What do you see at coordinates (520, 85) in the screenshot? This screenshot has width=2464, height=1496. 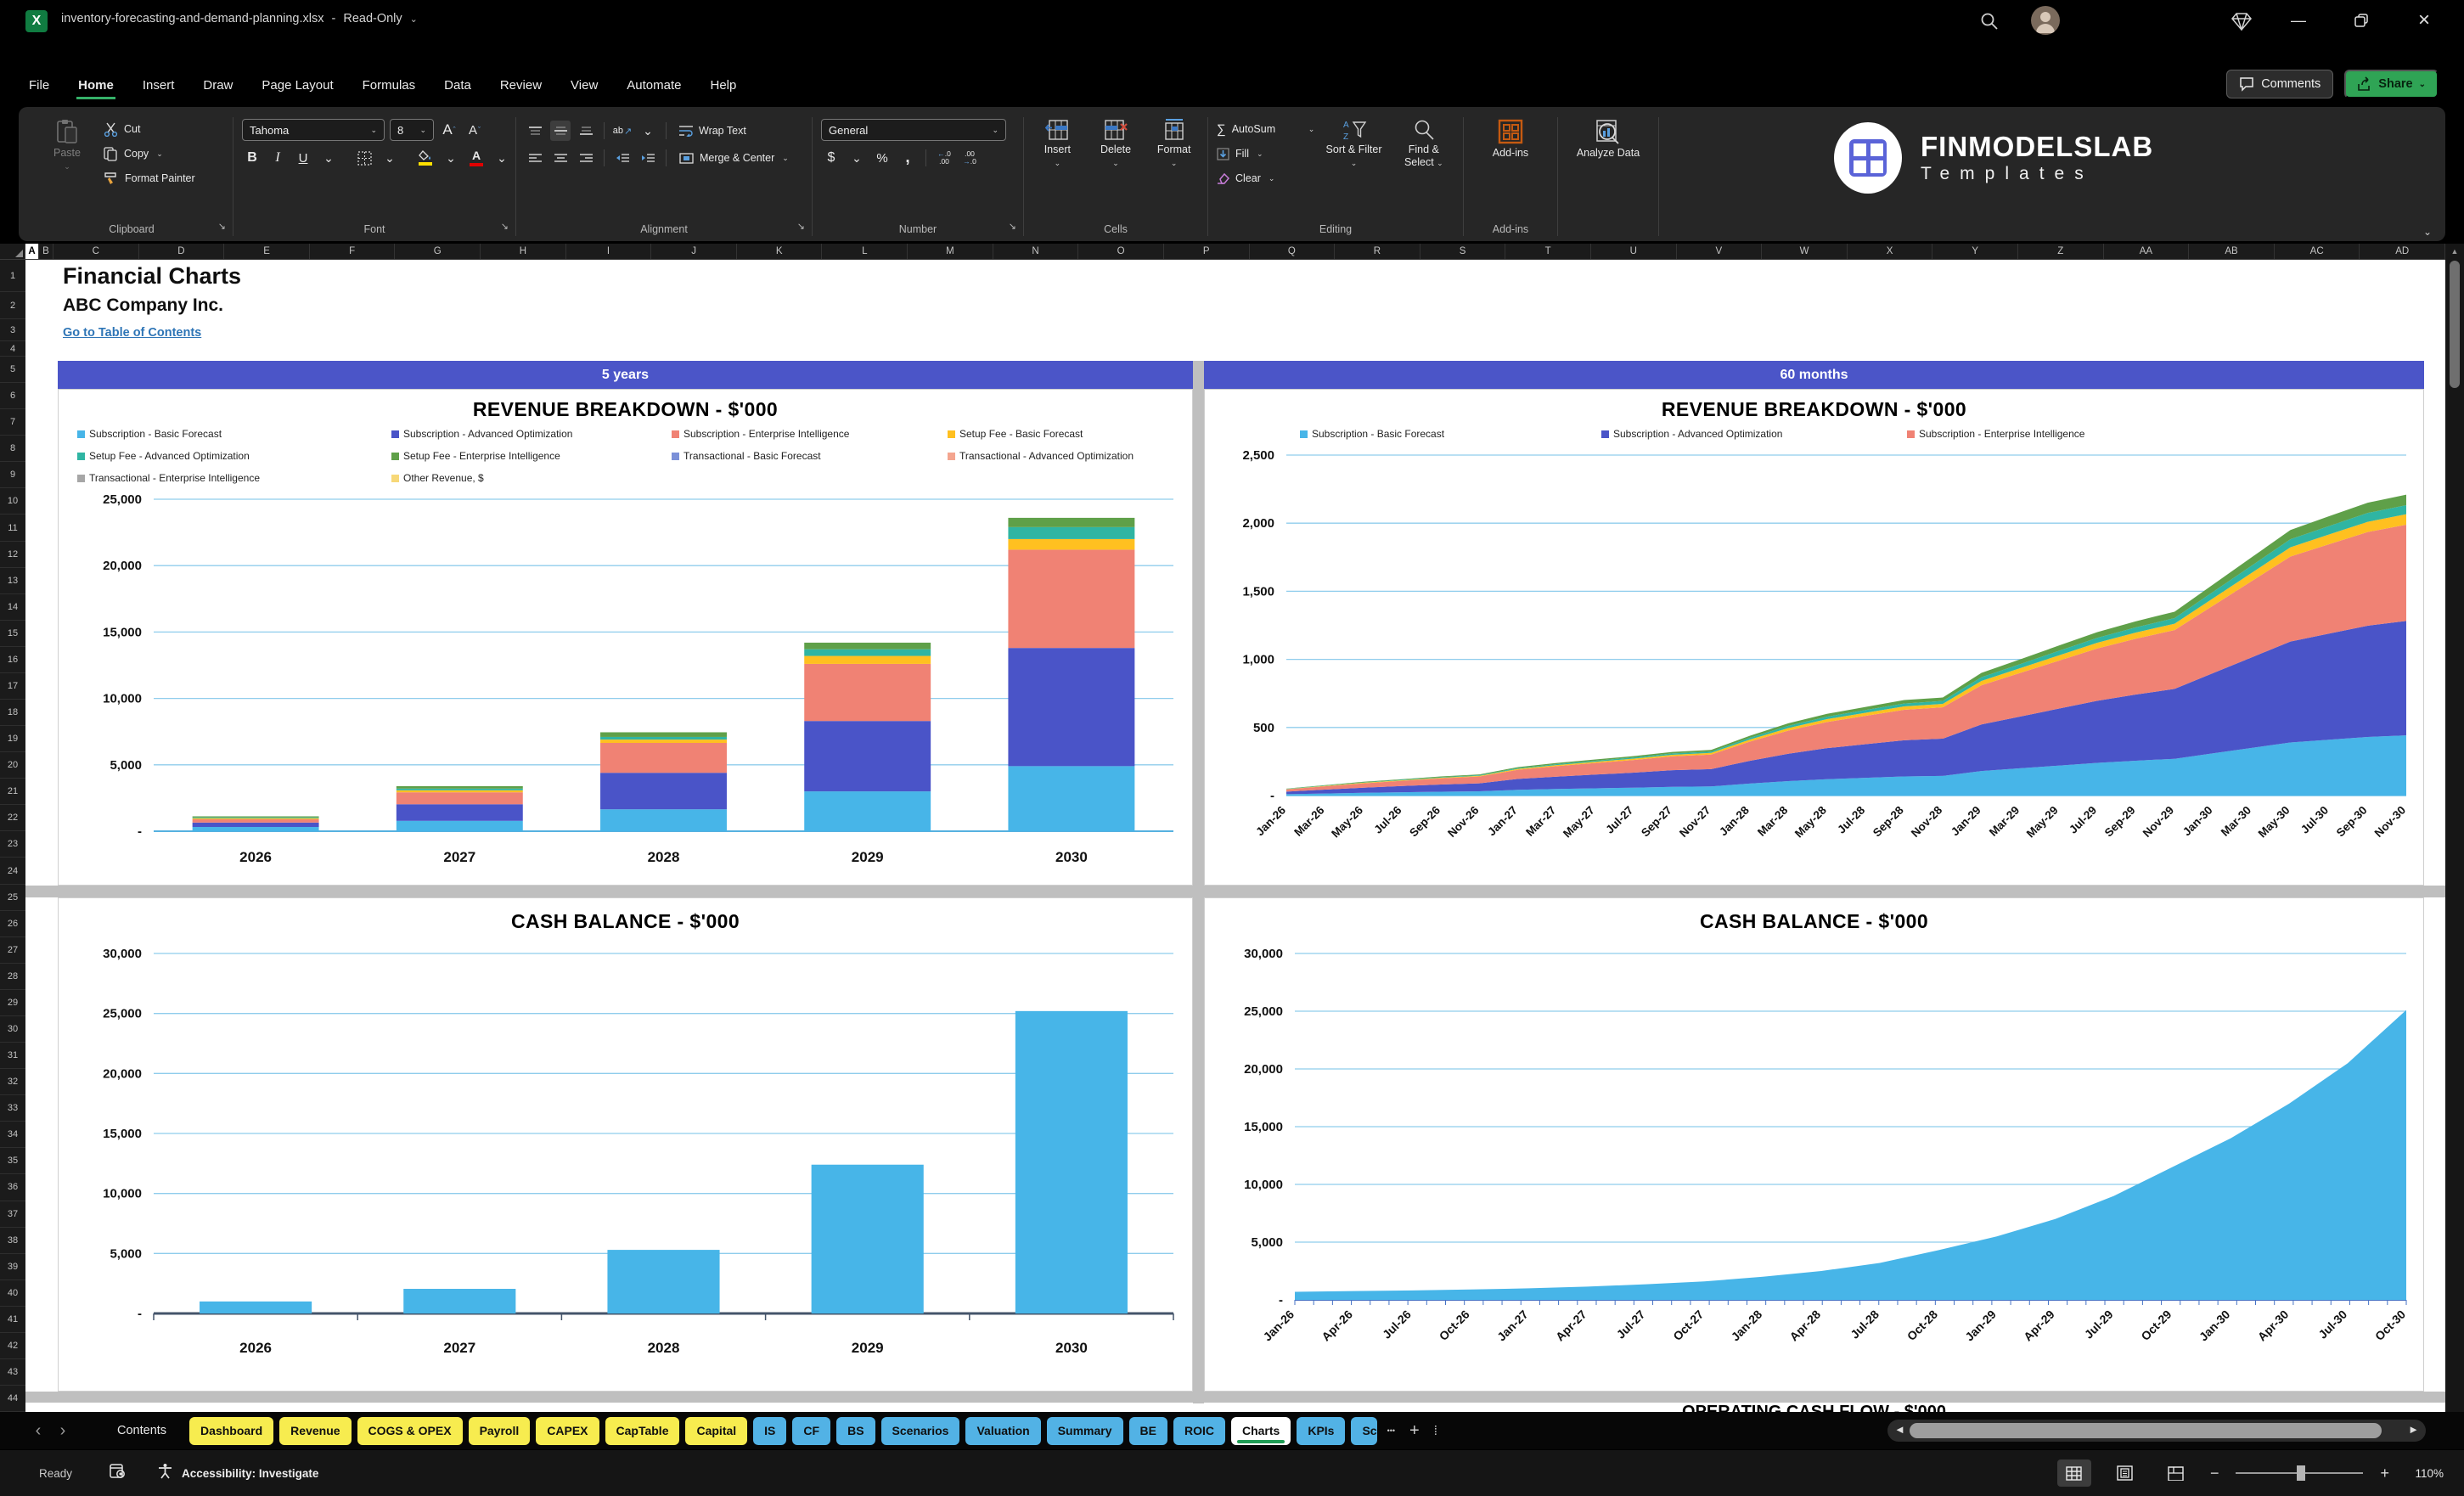 I see `menu-tab-review: Review` at bounding box center [520, 85].